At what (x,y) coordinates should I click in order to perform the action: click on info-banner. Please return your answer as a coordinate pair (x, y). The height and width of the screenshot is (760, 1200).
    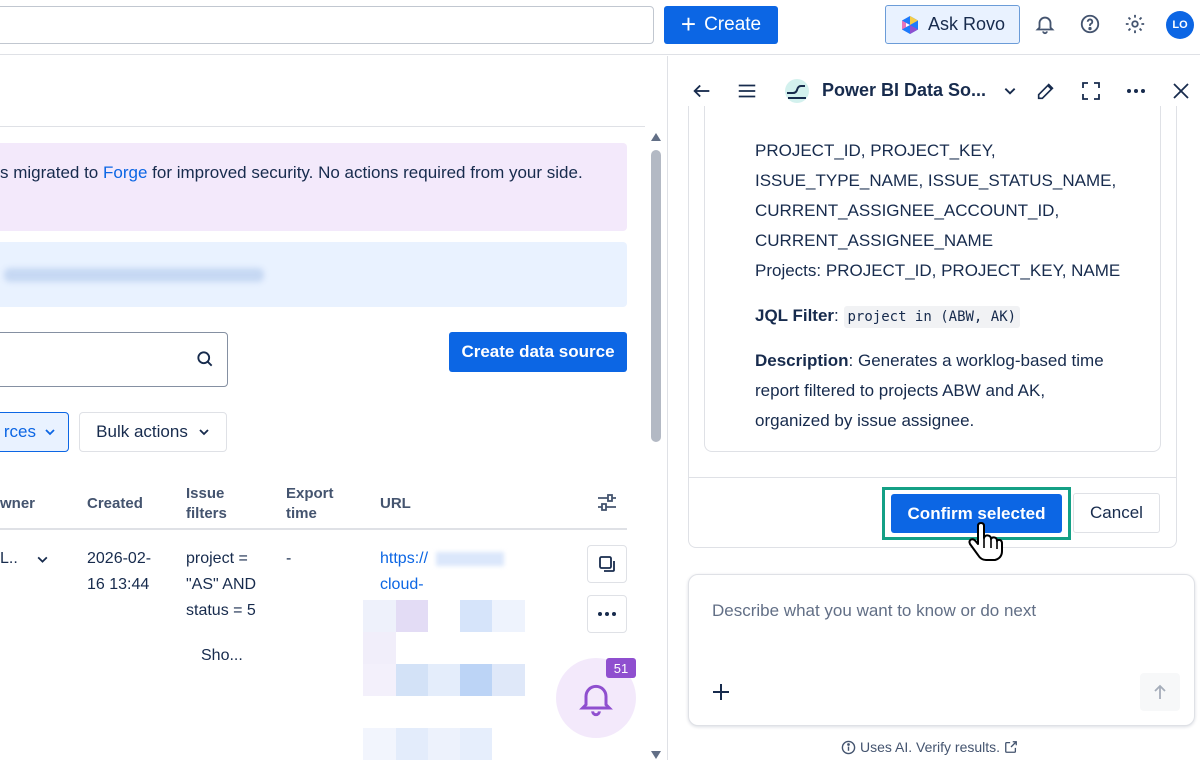
    Looking at the image, I should click on (313, 274).